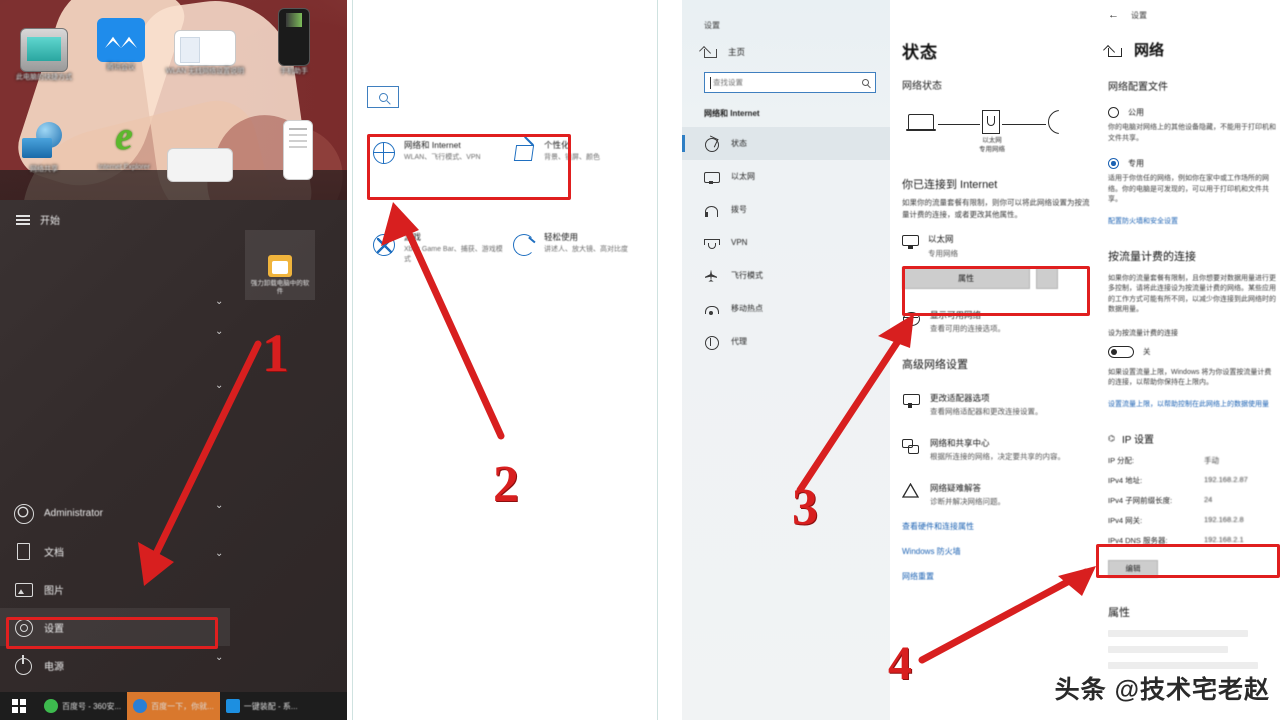  Describe the element at coordinates (921, 124) in the screenshot. I see `laptop-icon` at that location.